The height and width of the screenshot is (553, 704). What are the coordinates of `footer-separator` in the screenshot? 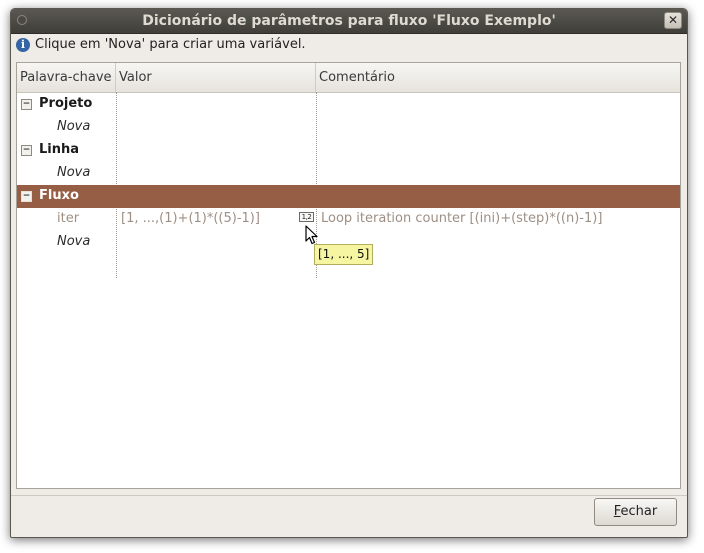 It's located at (349, 495).